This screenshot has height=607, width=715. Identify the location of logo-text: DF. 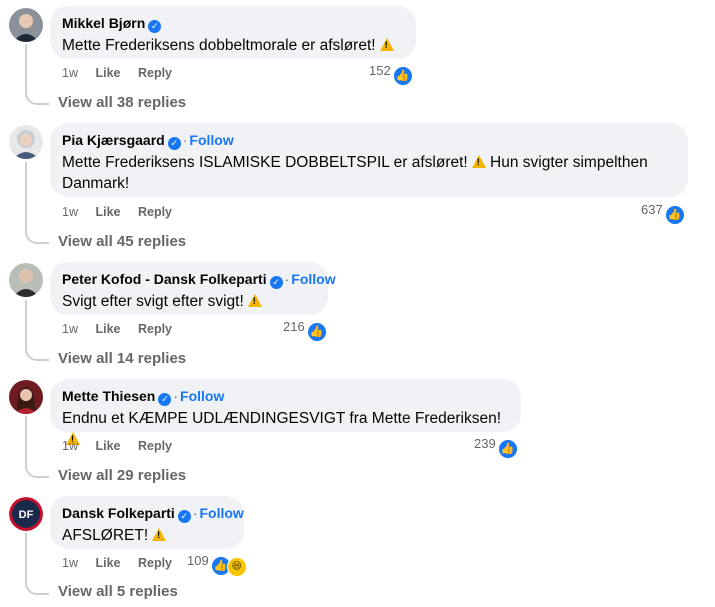
(26, 515).